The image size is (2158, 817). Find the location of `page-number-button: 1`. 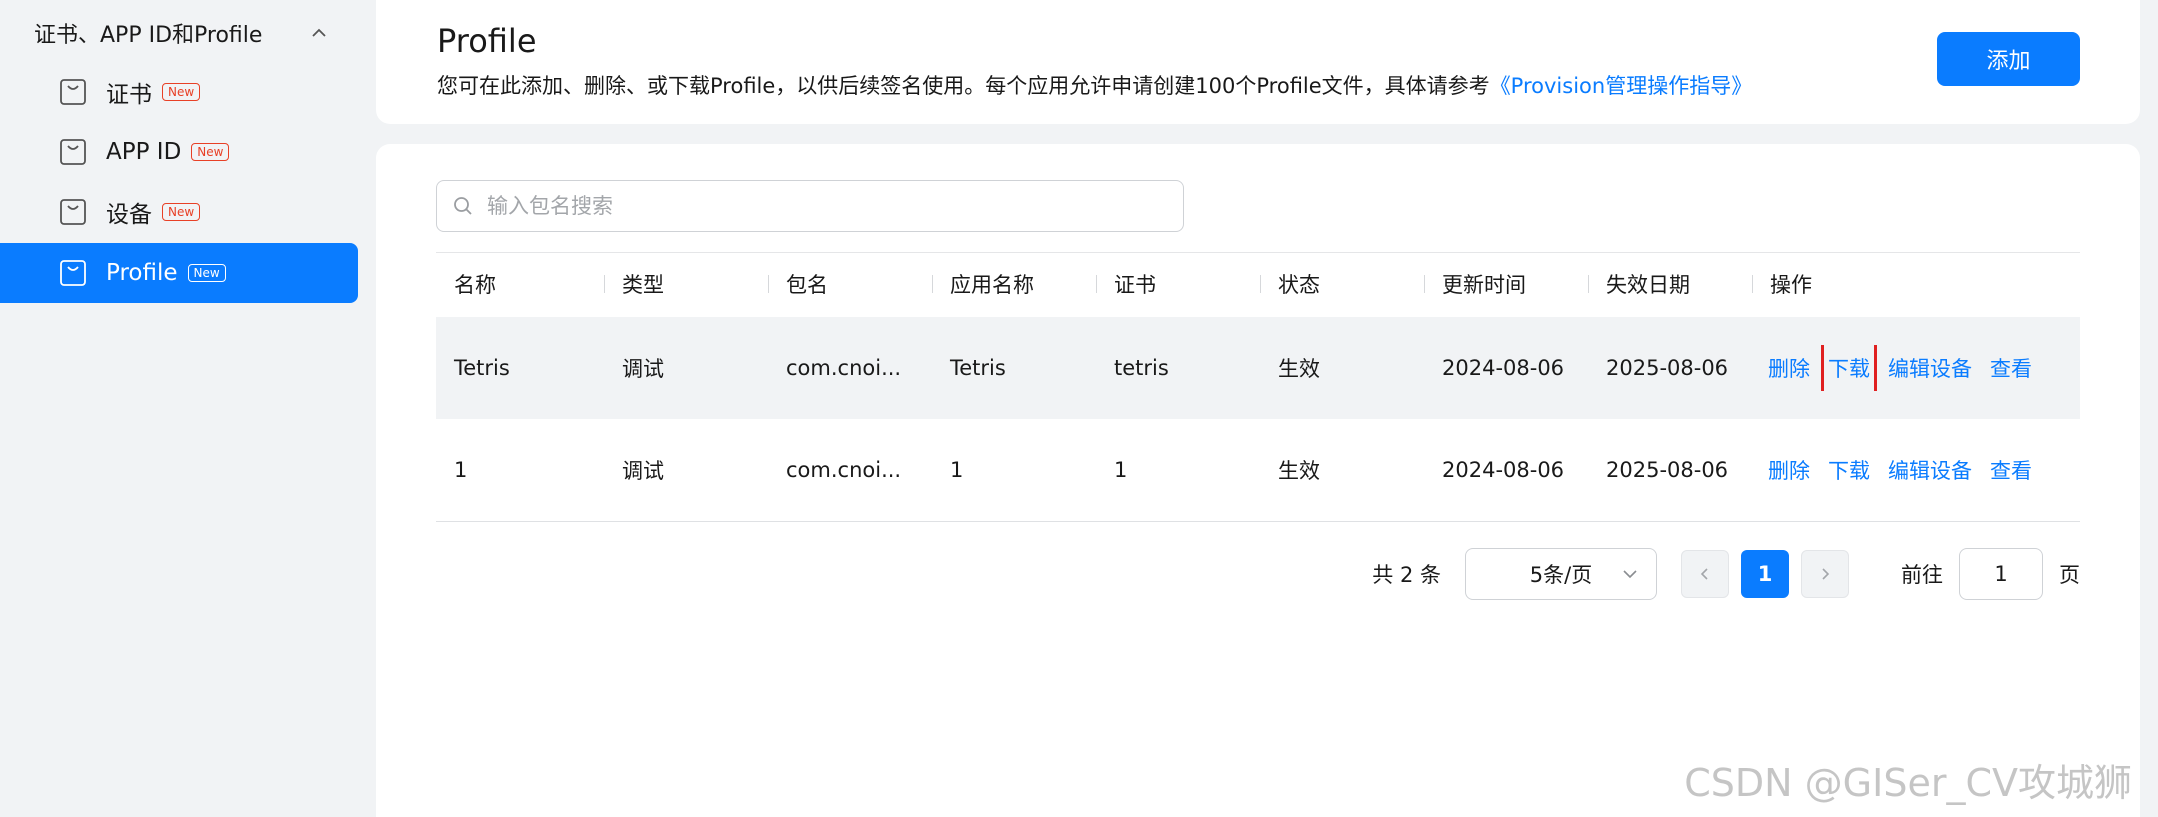

page-number-button: 1 is located at coordinates (1765, 574).